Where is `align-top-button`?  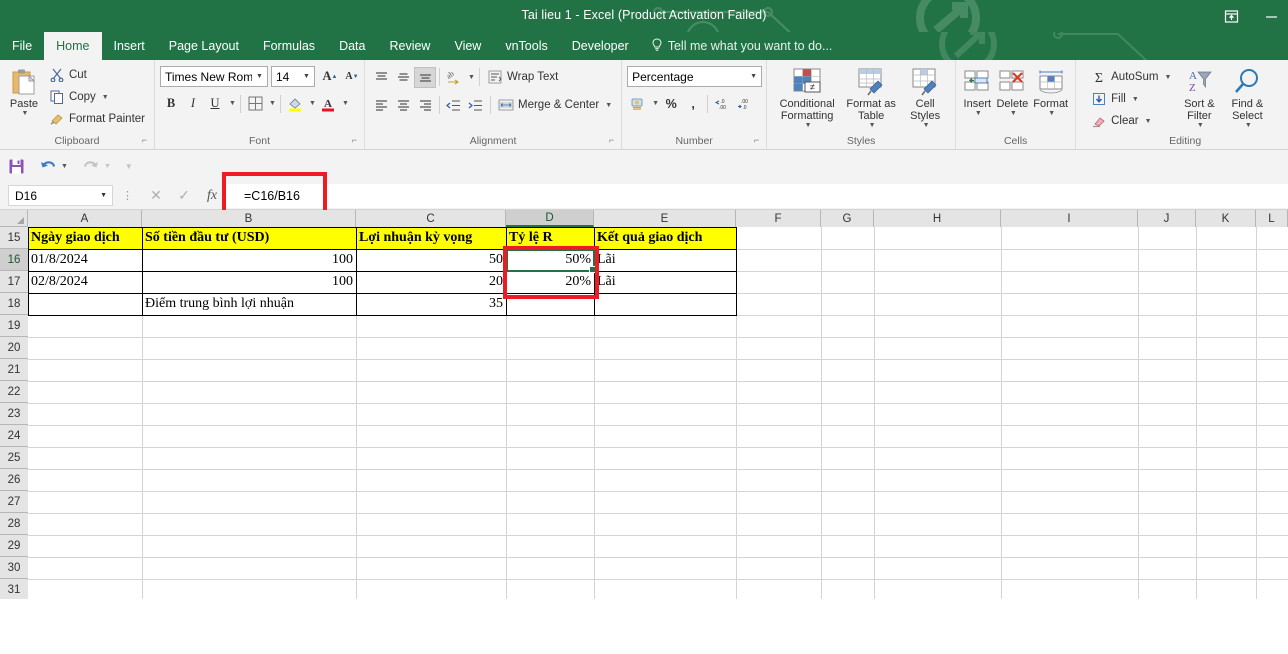 align-top-button is located at coordinates (381, 77).